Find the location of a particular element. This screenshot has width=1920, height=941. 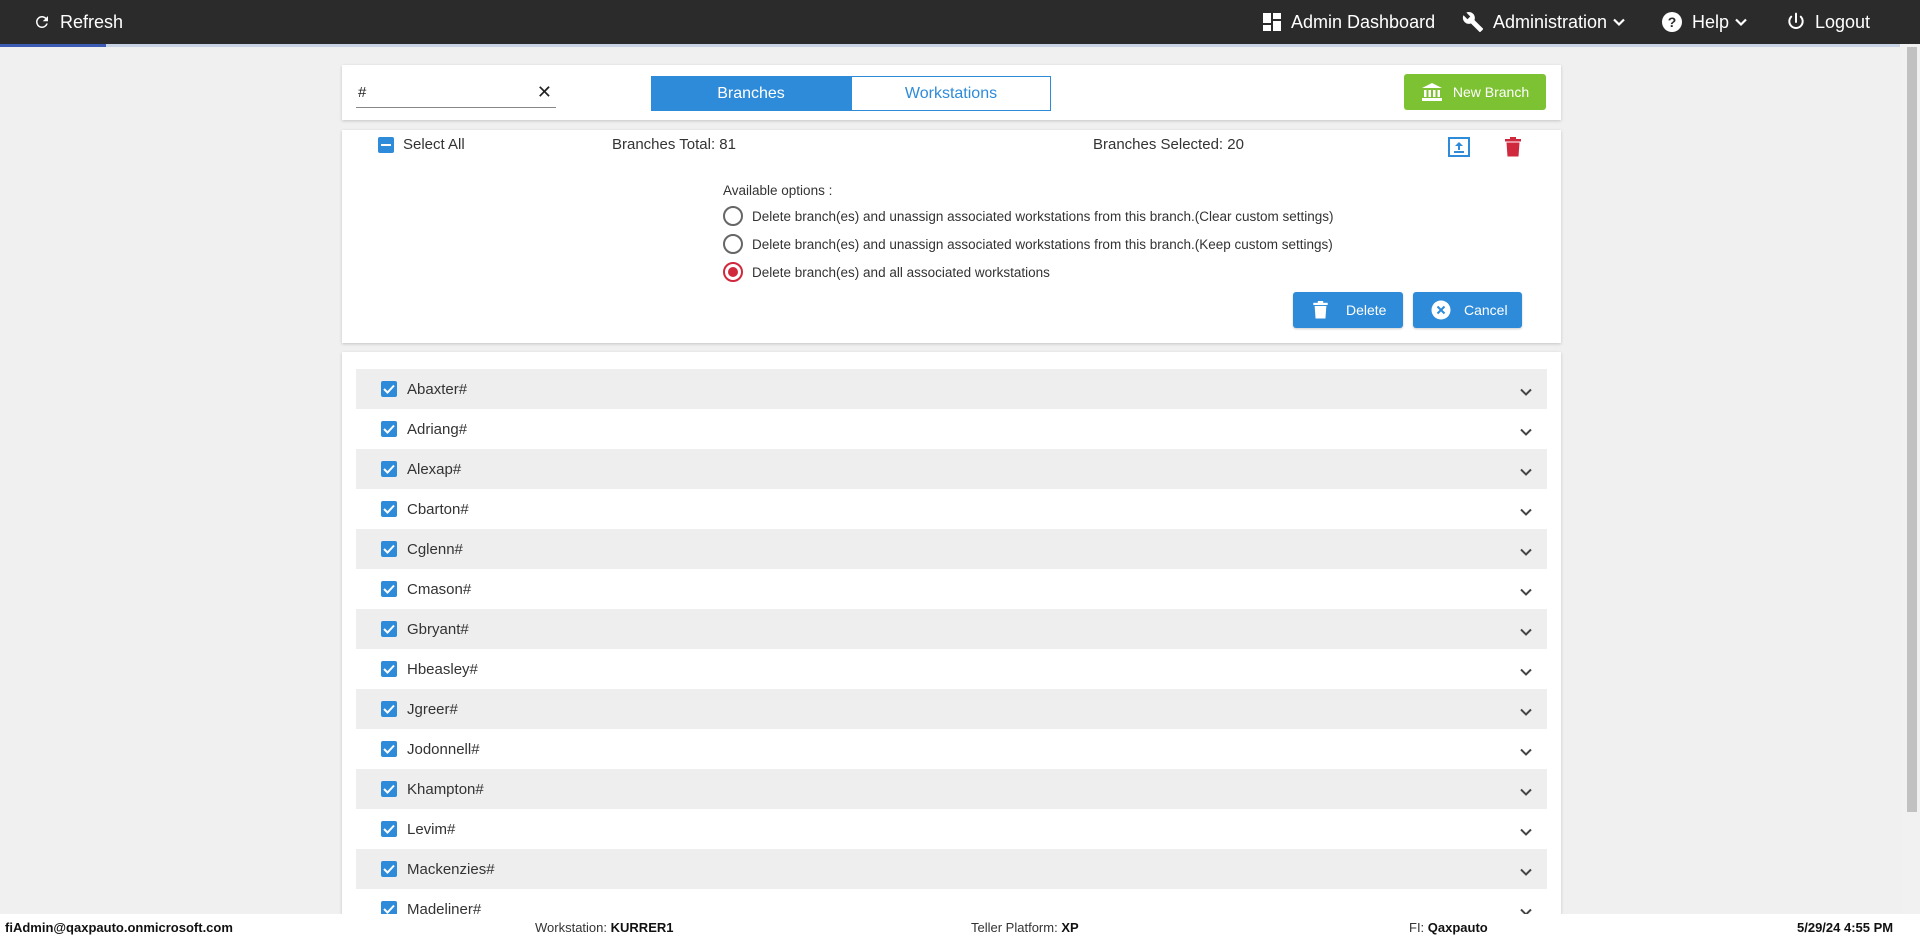

wrench-icon is located at coordinates (1473, 22).